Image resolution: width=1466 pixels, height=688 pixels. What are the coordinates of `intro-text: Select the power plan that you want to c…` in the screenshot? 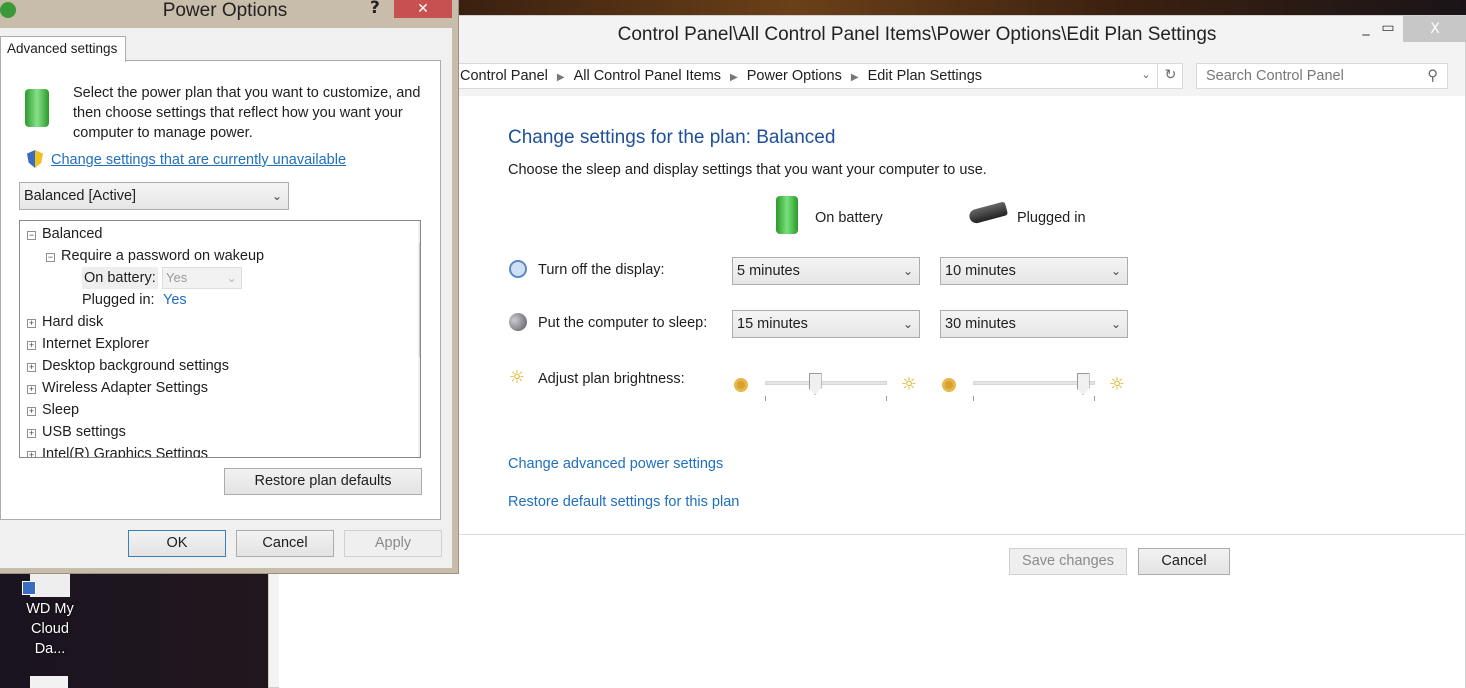 It's located at (247, 113).